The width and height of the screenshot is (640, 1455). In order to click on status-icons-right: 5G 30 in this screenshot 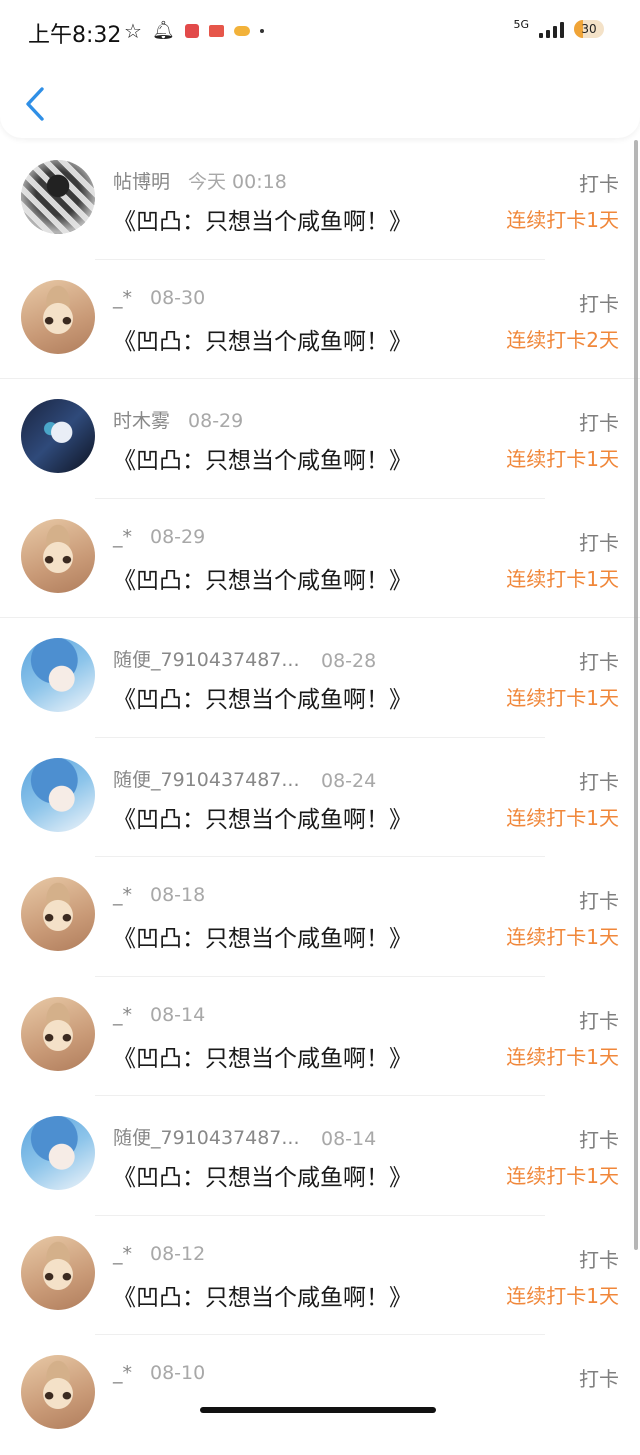, I will do `click(558, 28)`.